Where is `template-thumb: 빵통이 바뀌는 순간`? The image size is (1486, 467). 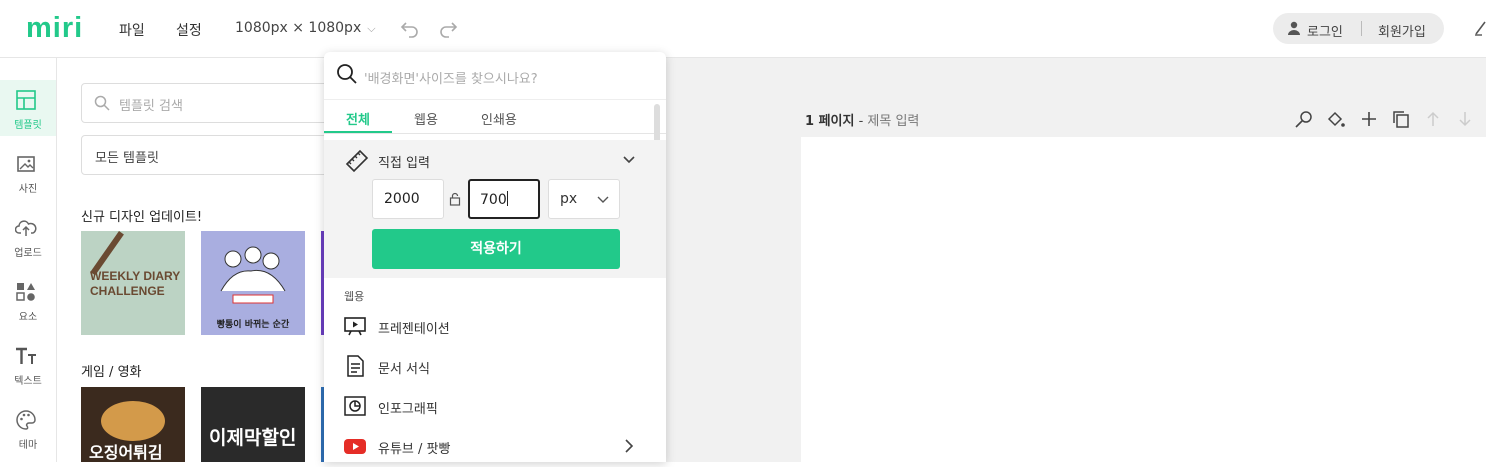 template-thumb: 빵통이 바뀌는 순간 is located at coordinates (253, 283).